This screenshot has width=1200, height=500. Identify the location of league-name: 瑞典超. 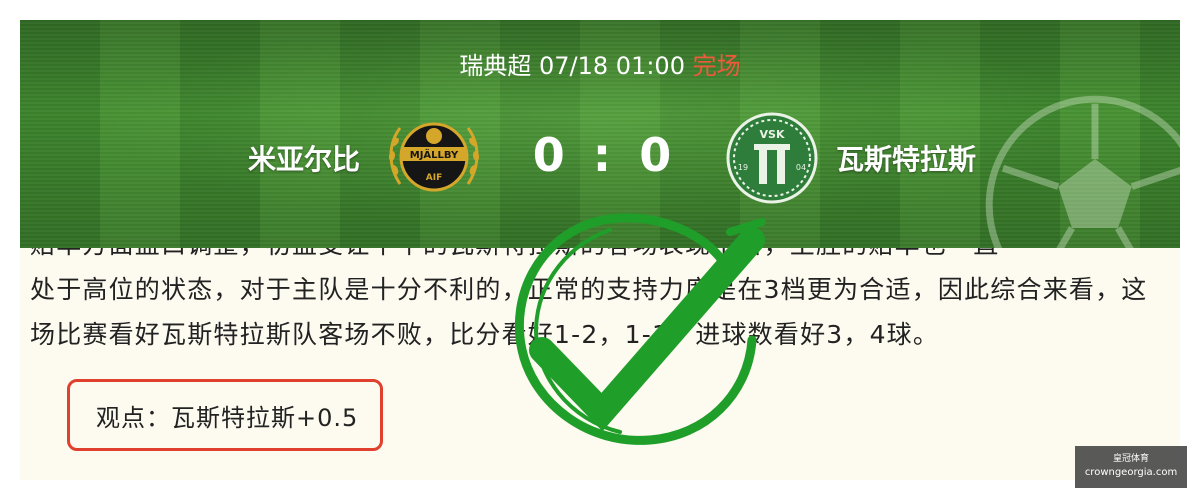
(495, 66).